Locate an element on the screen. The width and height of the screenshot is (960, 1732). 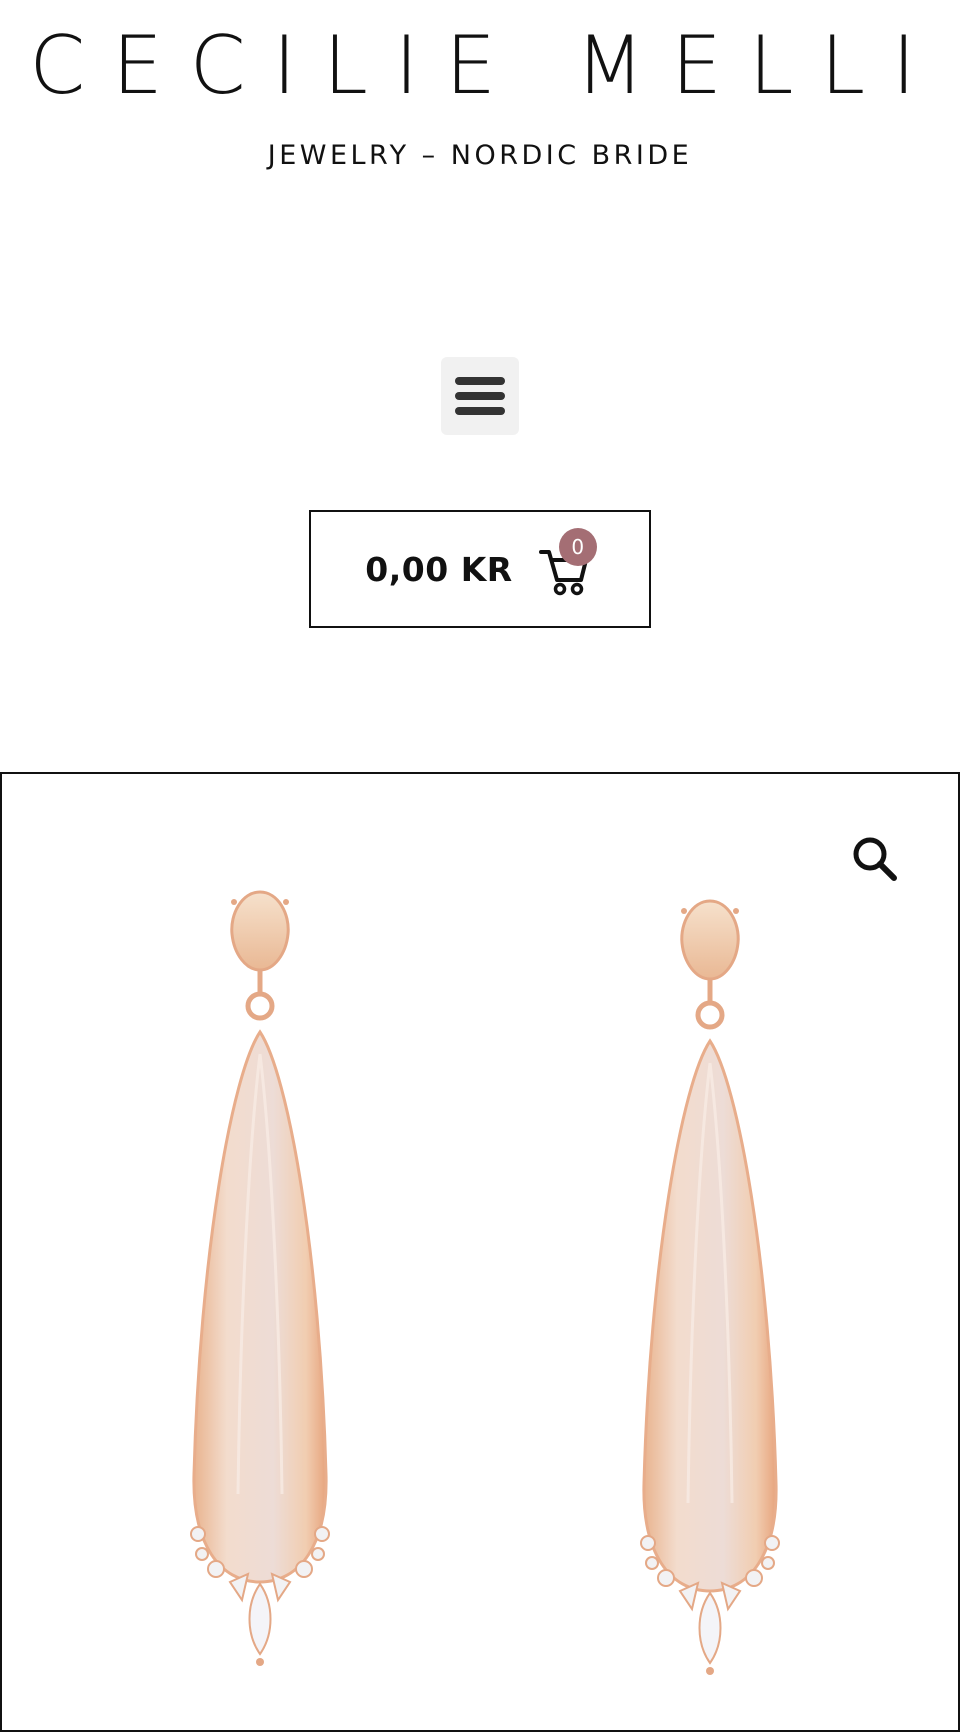
cart-total: 0,00 KR is located at coordinates (439, 569).